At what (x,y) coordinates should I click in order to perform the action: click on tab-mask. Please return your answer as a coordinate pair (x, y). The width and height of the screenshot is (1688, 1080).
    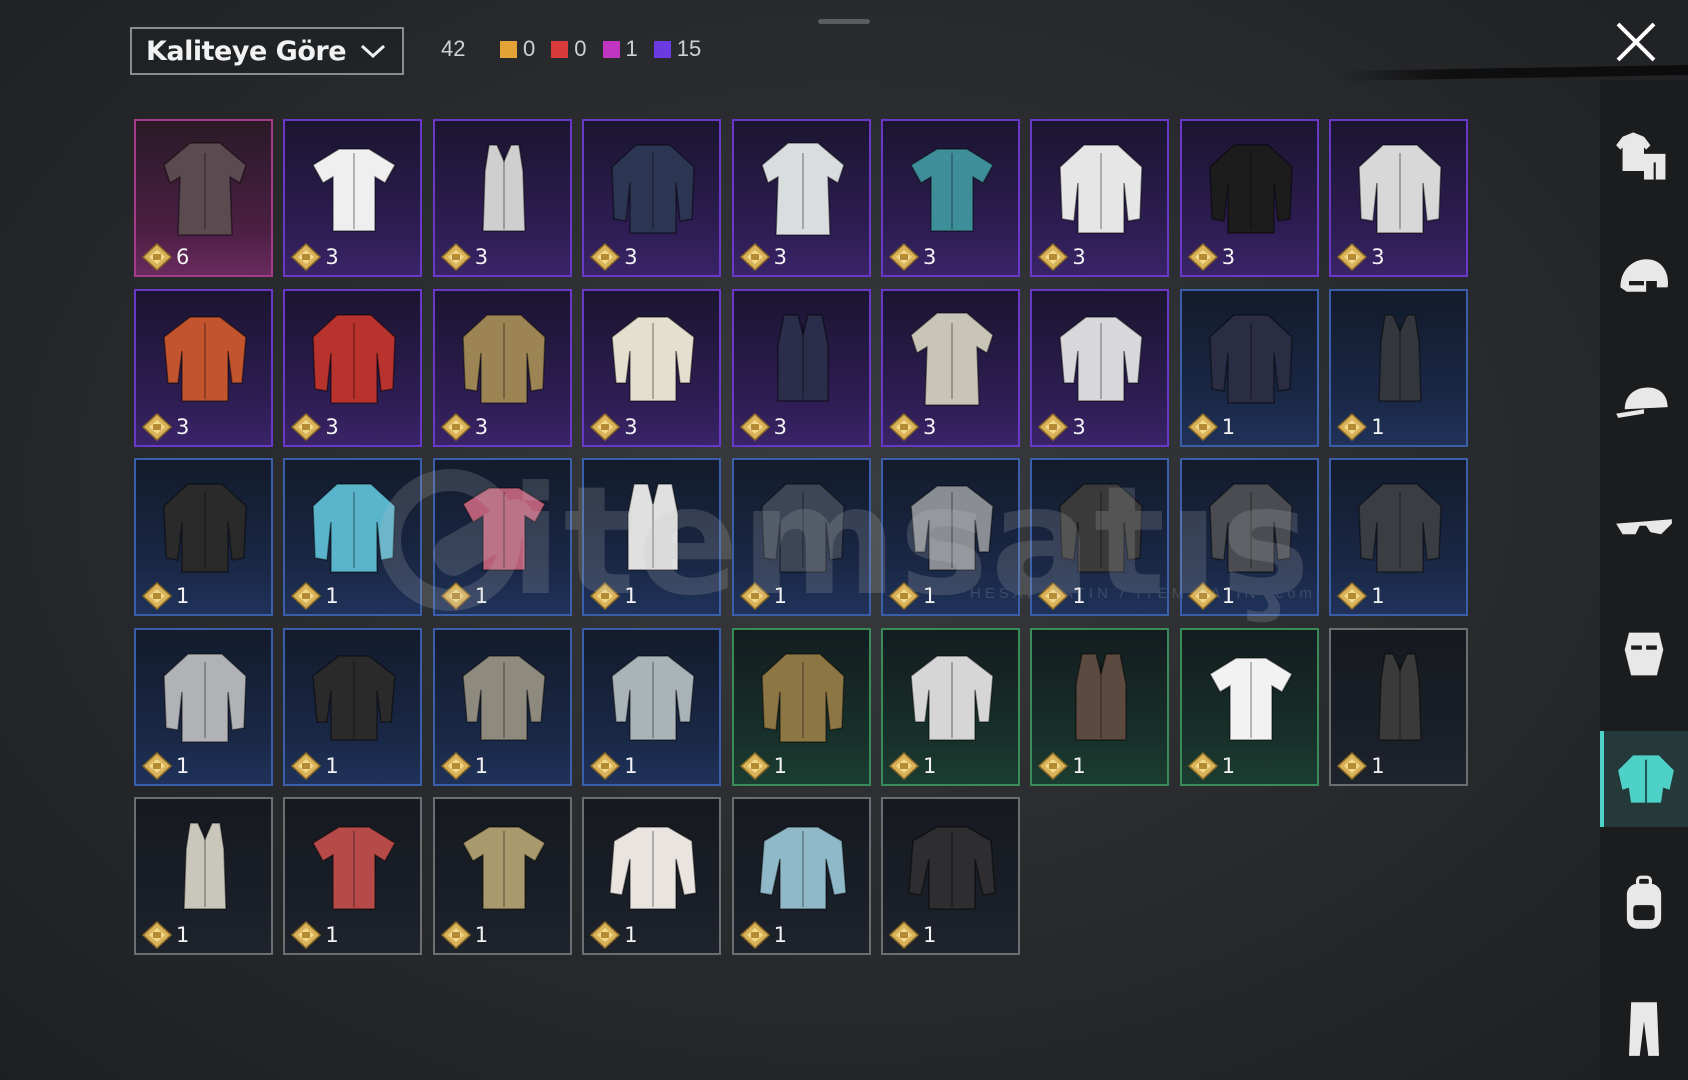
    Looking at the image, I should click on (1644, 654).